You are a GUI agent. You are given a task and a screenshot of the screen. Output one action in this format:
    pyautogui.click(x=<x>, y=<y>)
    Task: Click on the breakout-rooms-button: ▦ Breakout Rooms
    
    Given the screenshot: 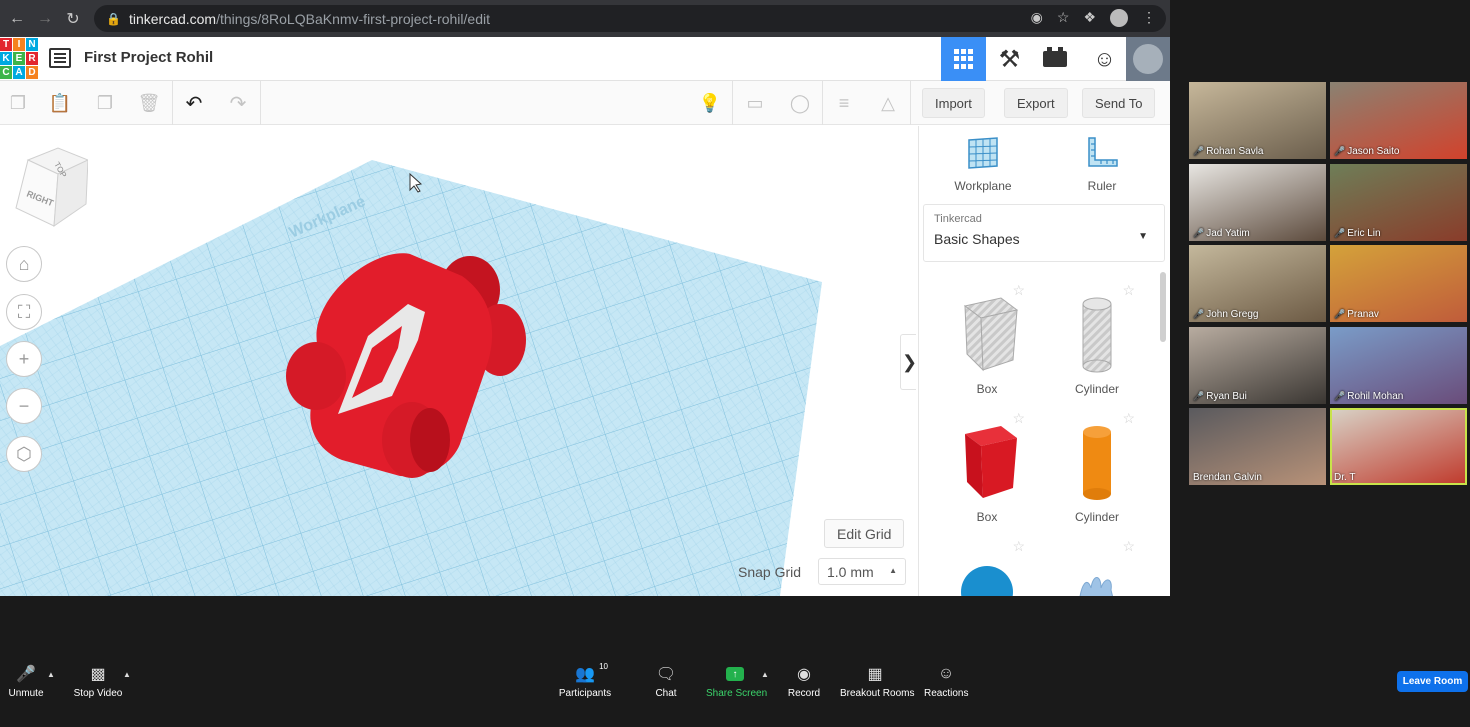 What is the action you would take?
    pyautogui.click(x=877, y=681)
    